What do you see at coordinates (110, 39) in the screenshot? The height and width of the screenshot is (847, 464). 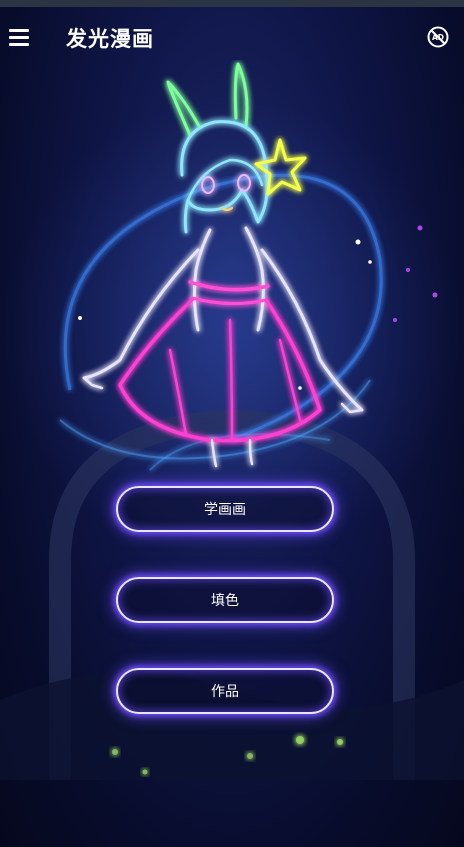 I see `app-title: 发光漫画` at bounding box center [110, 39].